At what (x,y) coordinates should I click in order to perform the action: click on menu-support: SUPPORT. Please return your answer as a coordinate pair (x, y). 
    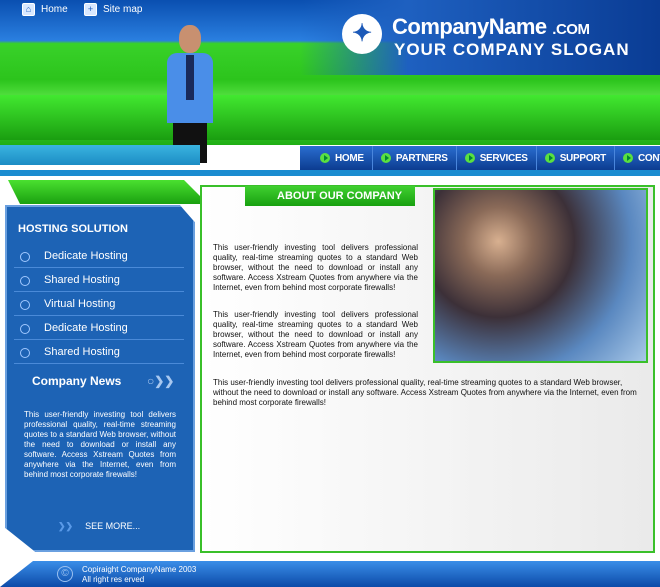
    Looking at the image, I should click on (576, 158).